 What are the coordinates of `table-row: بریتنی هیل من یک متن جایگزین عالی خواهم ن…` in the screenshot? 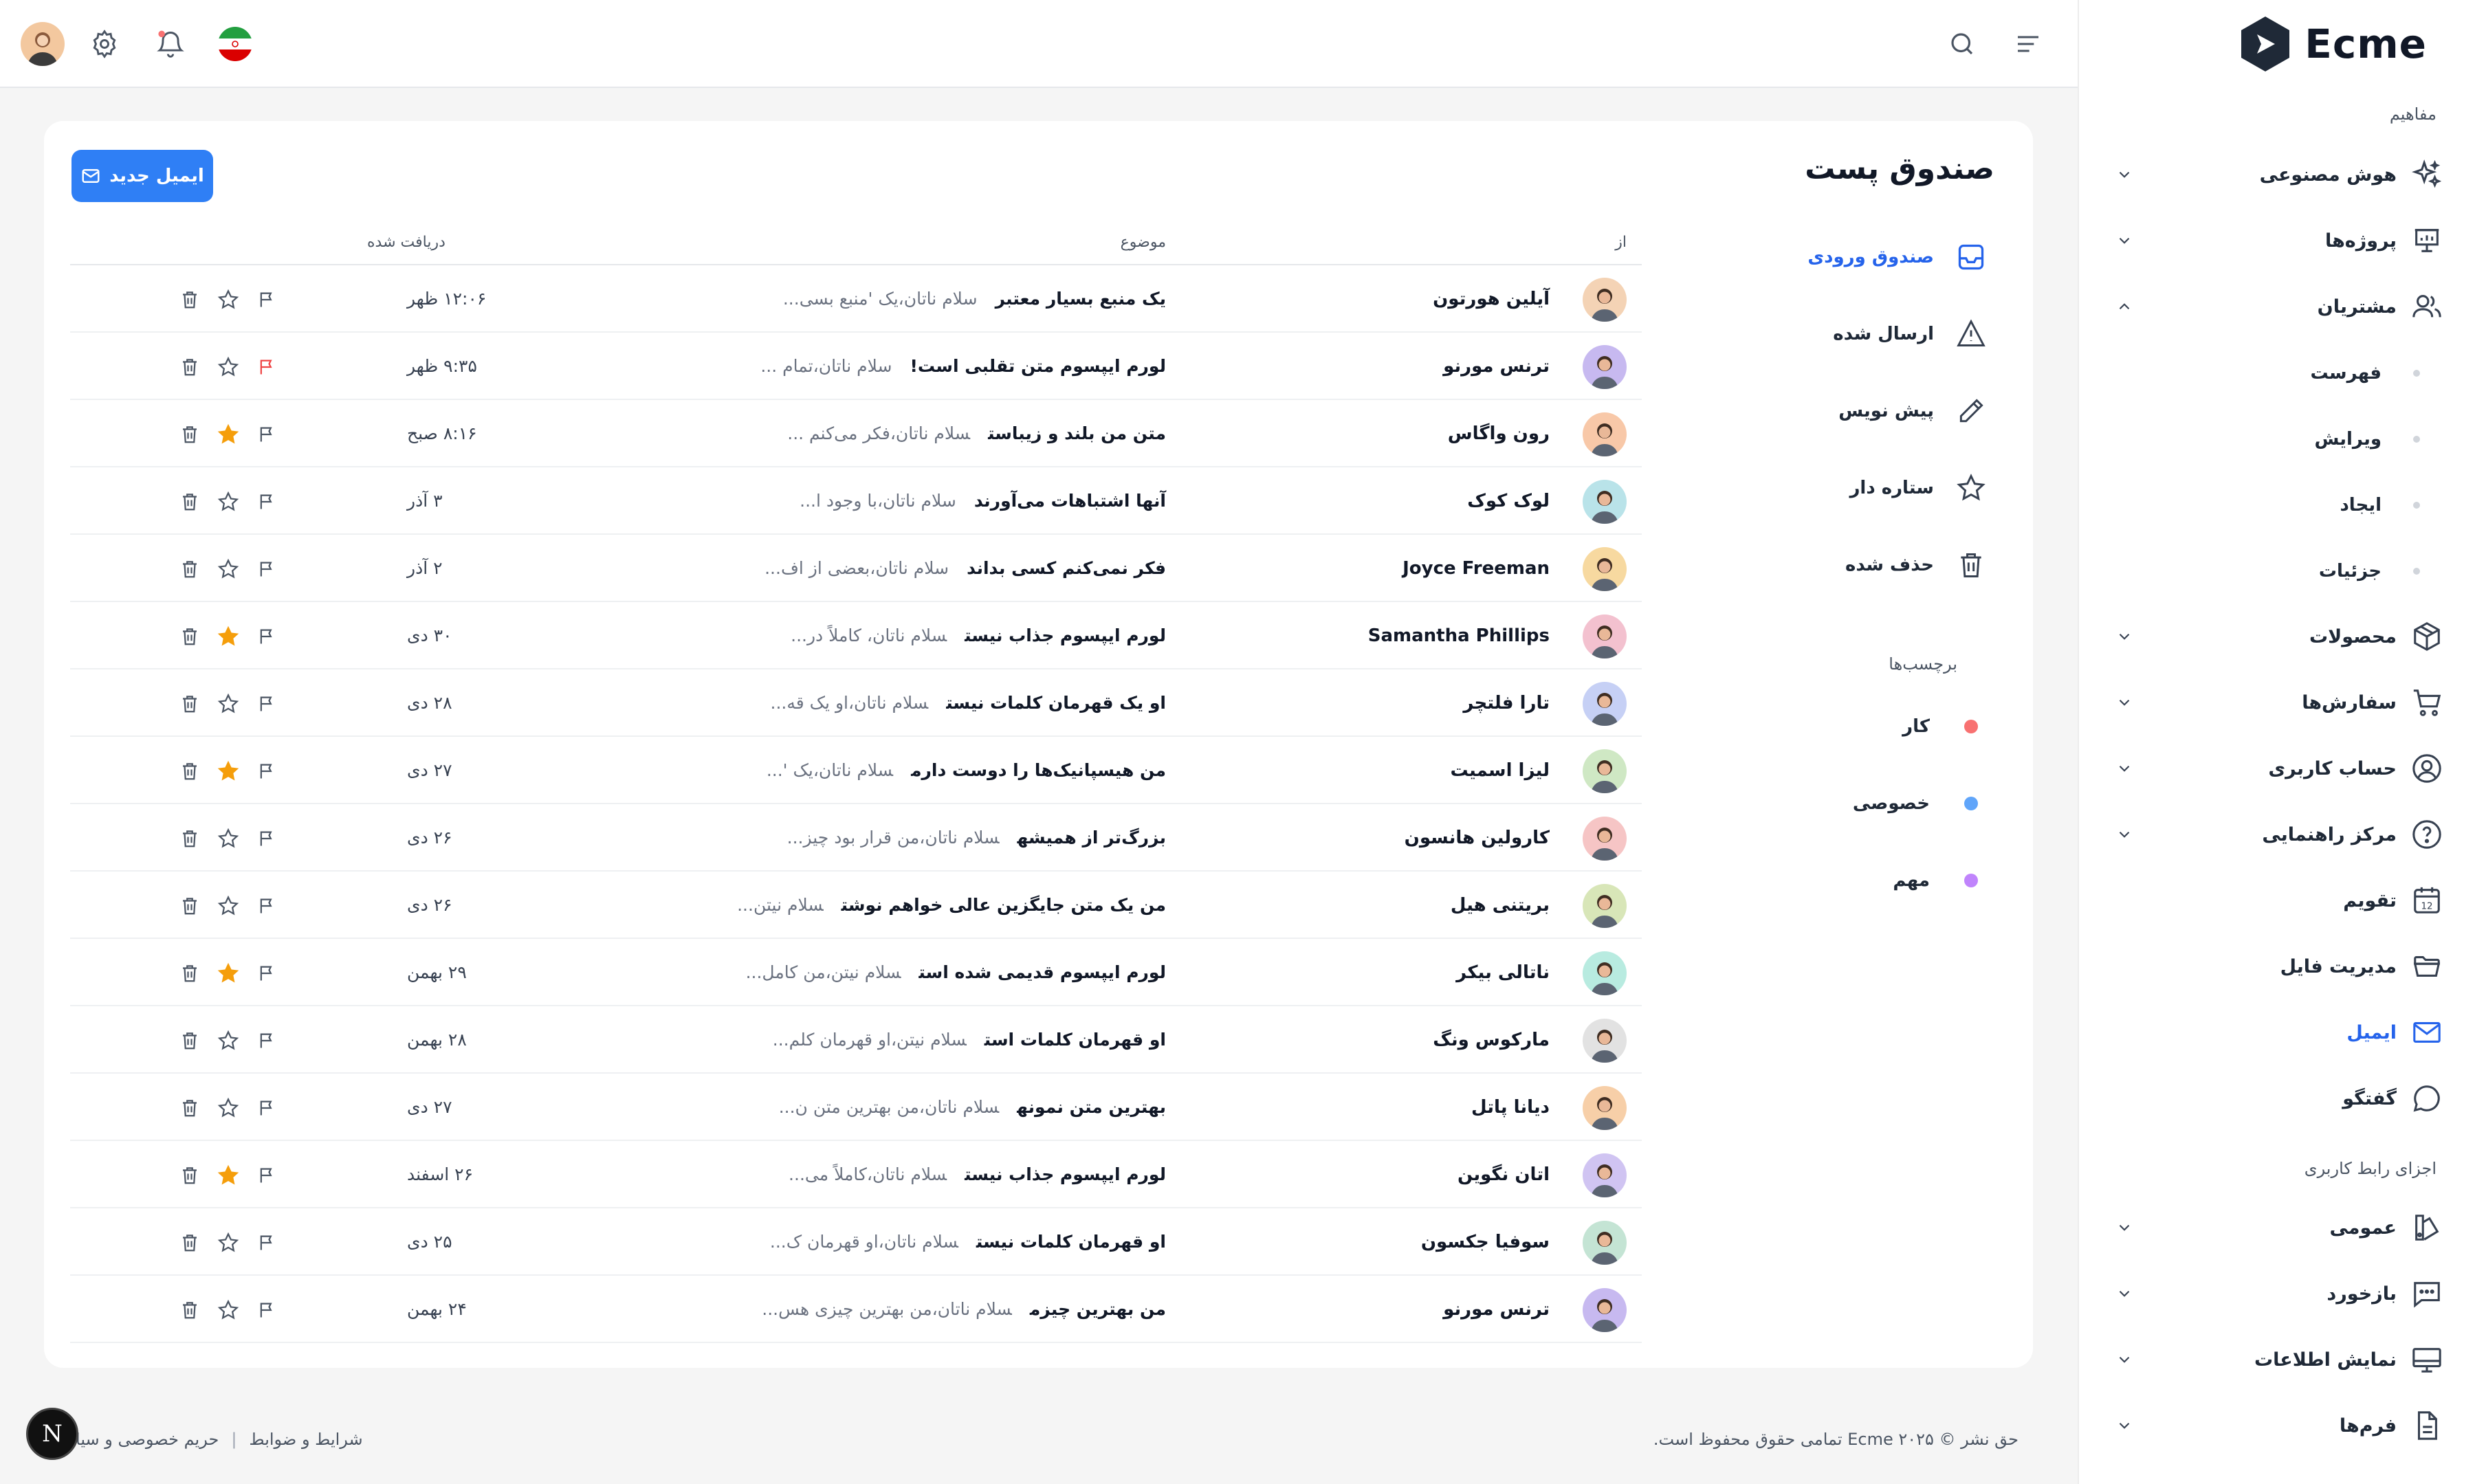 It's located at (856, 906).